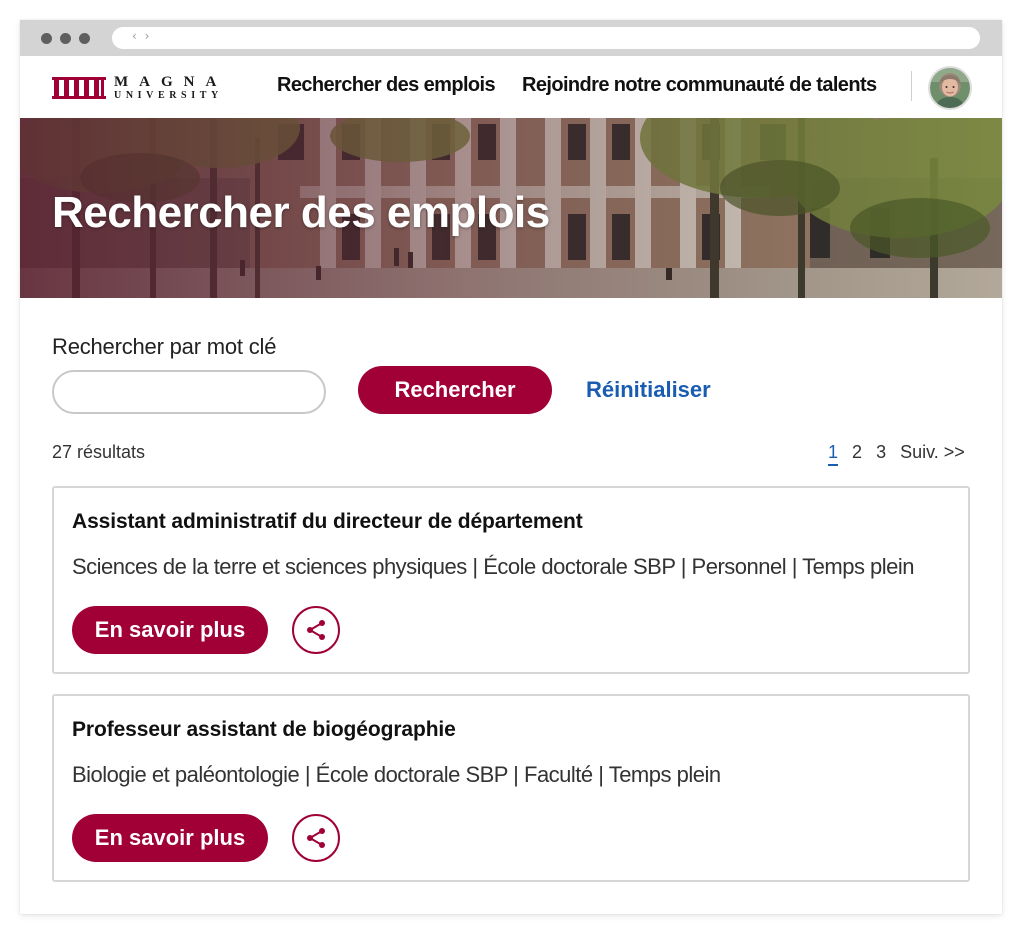 Image resolution: width=1022 pixels, height=934 pixels. Describe the element at coordinates (833, 454) in the screenshot. I see `page-link-1: 1` at that location.